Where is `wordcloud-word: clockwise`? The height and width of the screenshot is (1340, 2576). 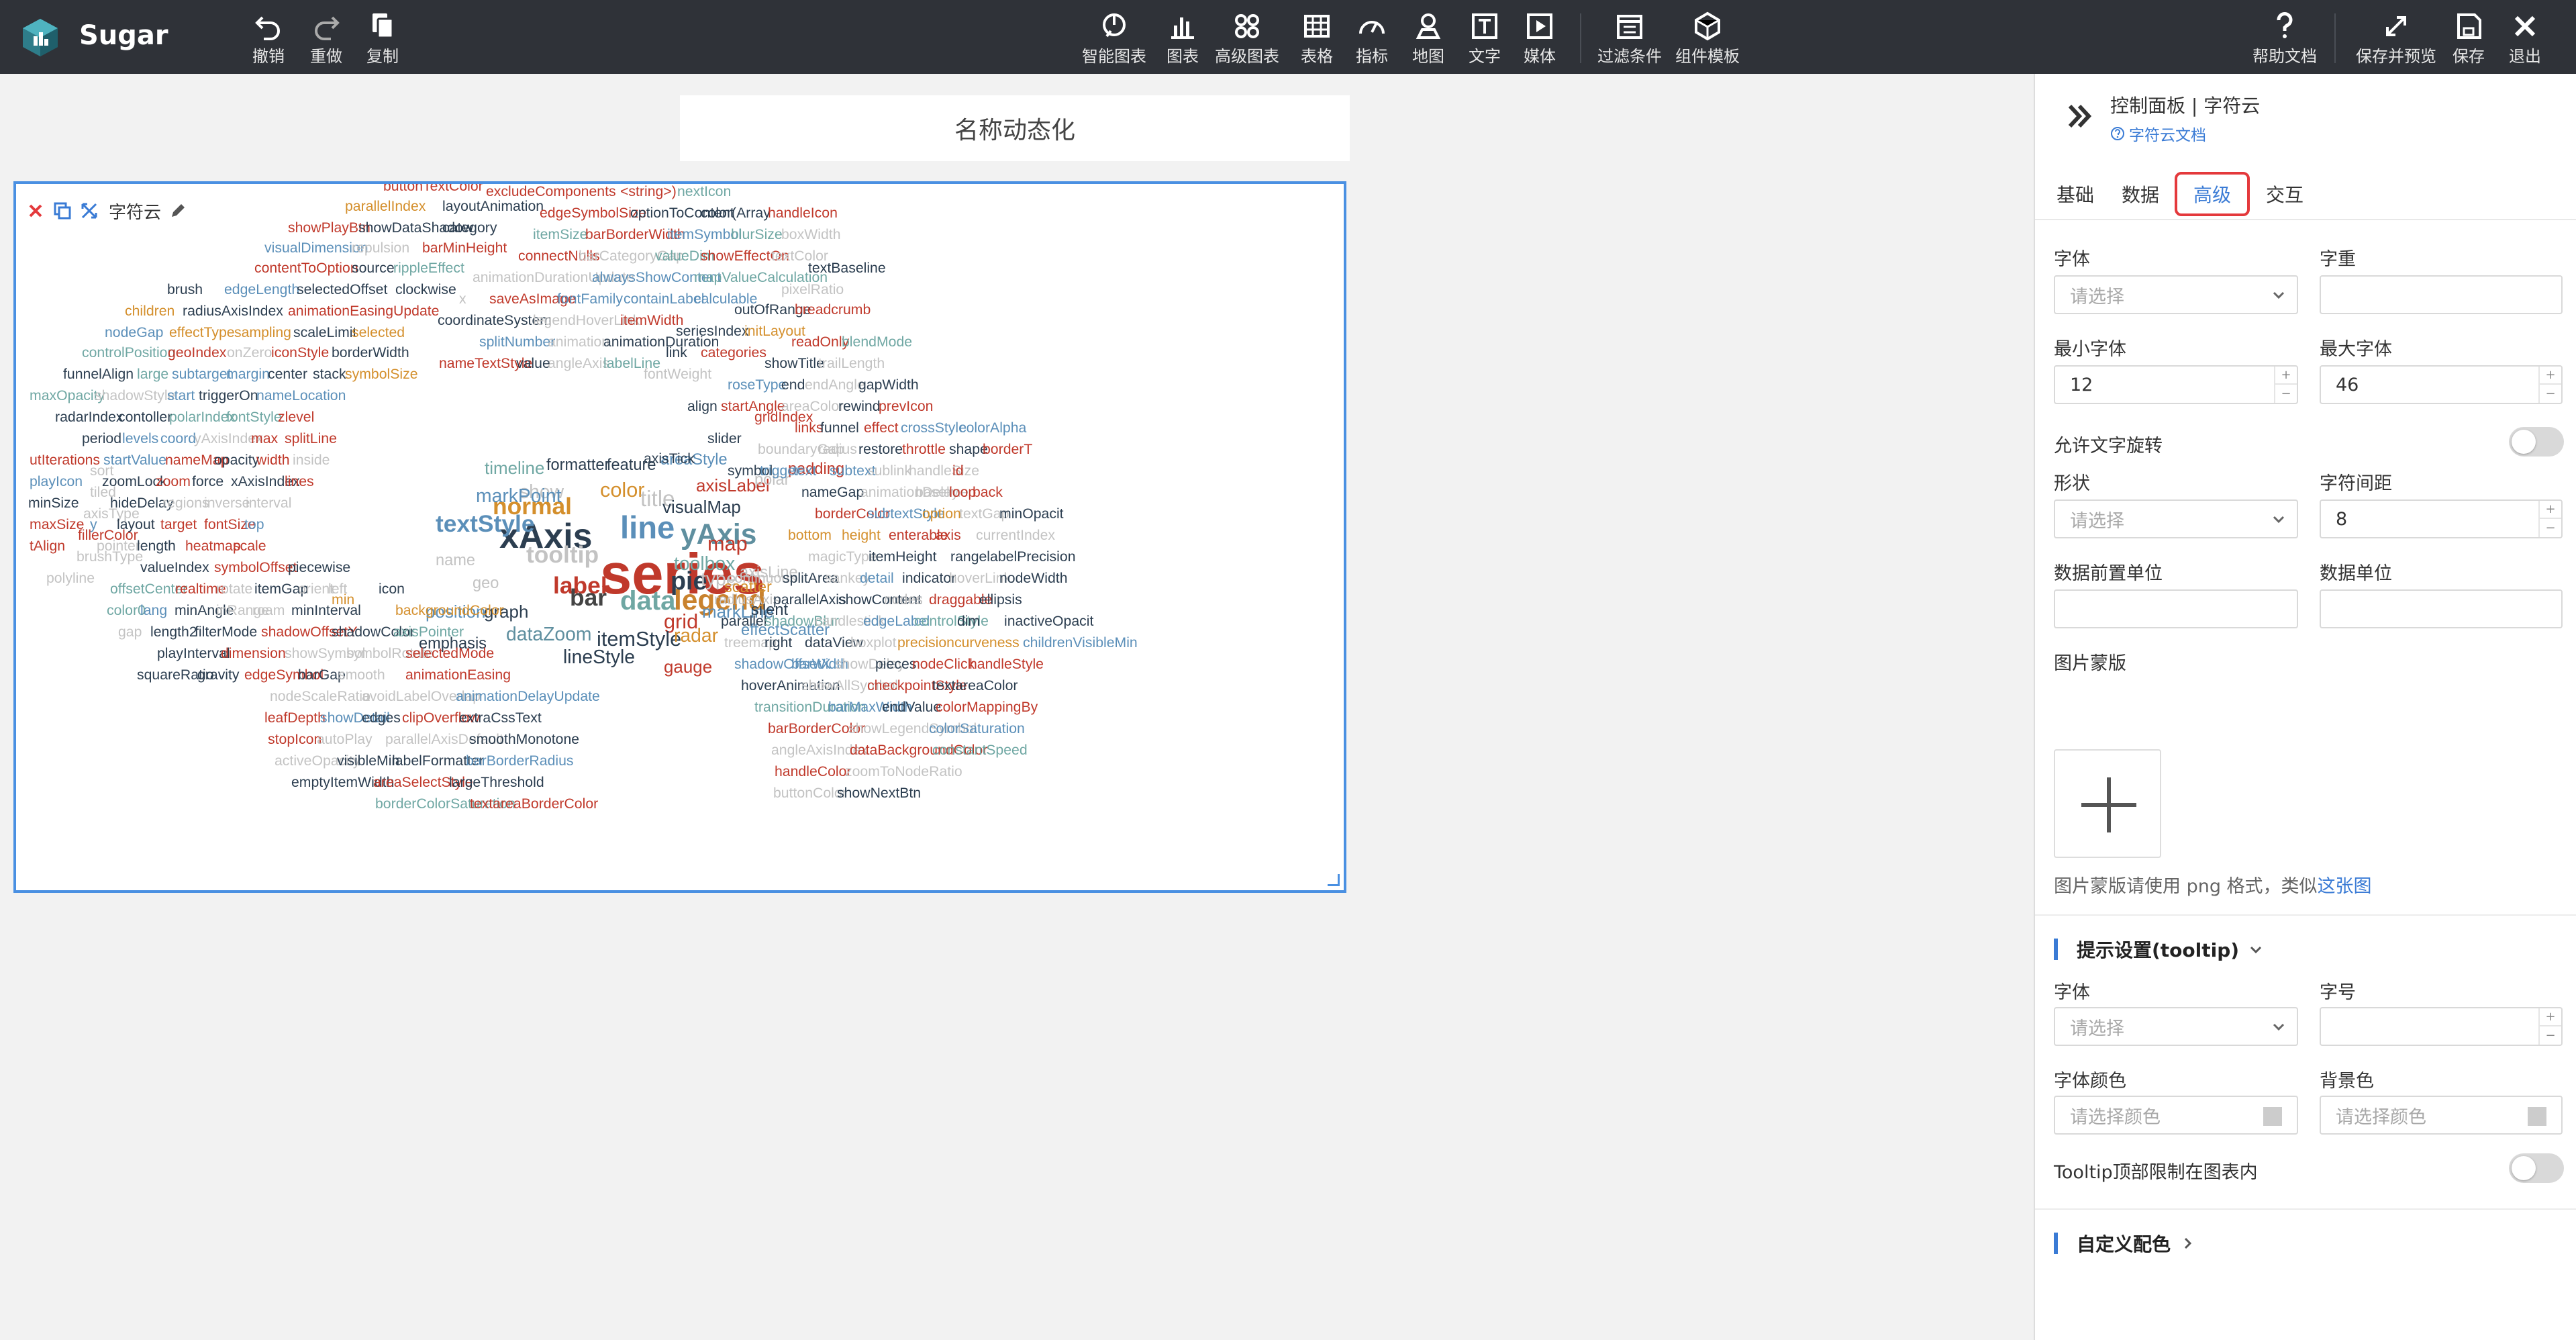
wordcloud-word: clockwise is located at coordinates (425, 289).